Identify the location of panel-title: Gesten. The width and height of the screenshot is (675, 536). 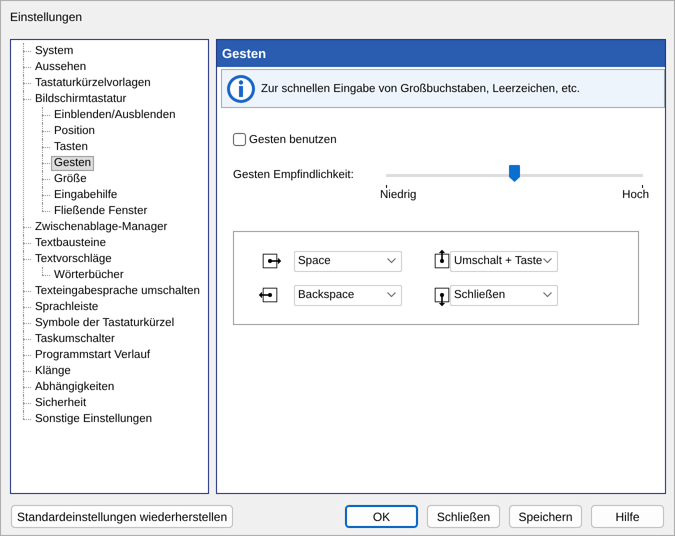
(441, 53).